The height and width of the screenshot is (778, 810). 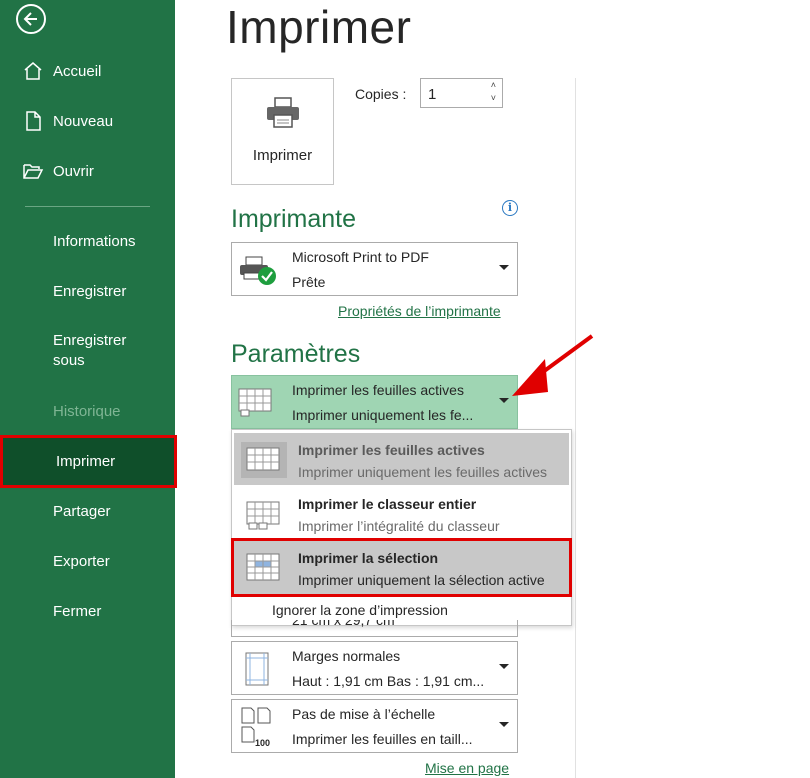 What do you see at coordinates (419, 311) in the screenshot?
I see `printer-properties-link: Propriétés de l’imprimante` at bounding box center [419, 311].